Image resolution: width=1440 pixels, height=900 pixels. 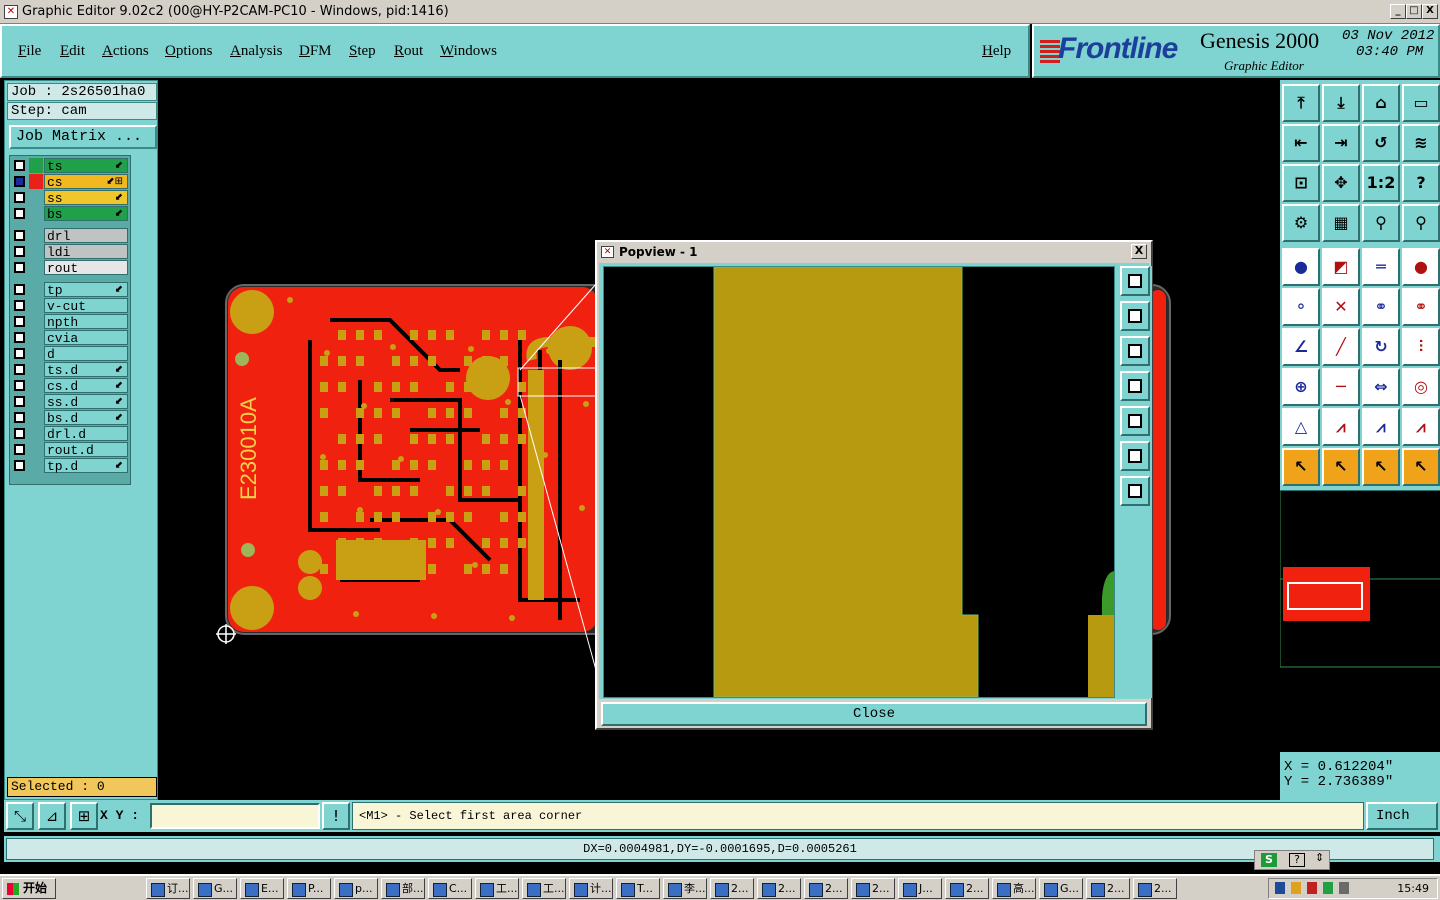 I want to click on menu-help: Help, so click(x=996, y=51).